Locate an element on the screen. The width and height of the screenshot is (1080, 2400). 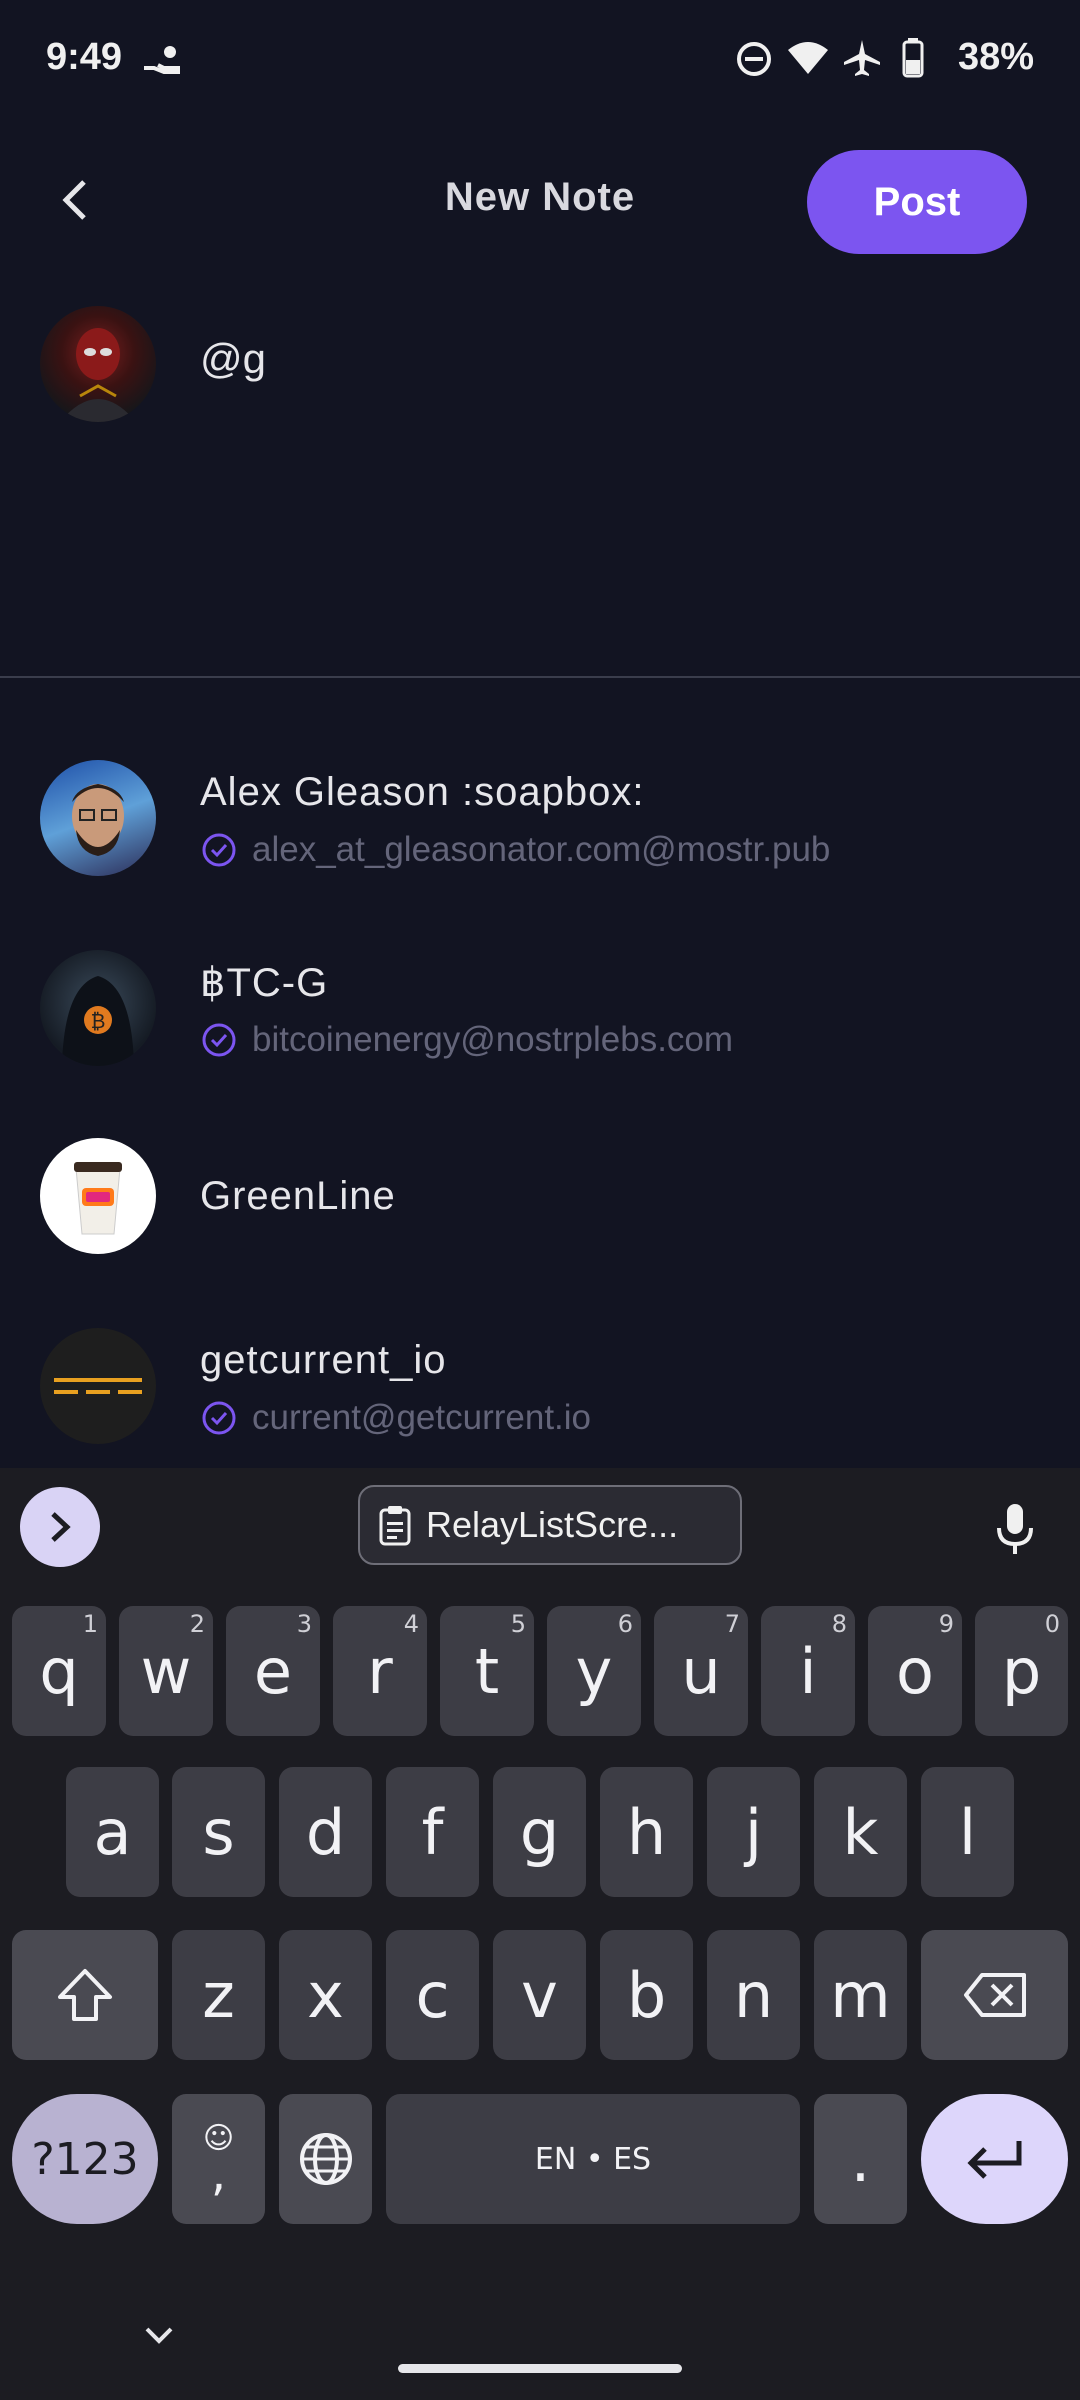
hide-keyboard-button is located at coordinates (159, 2335).